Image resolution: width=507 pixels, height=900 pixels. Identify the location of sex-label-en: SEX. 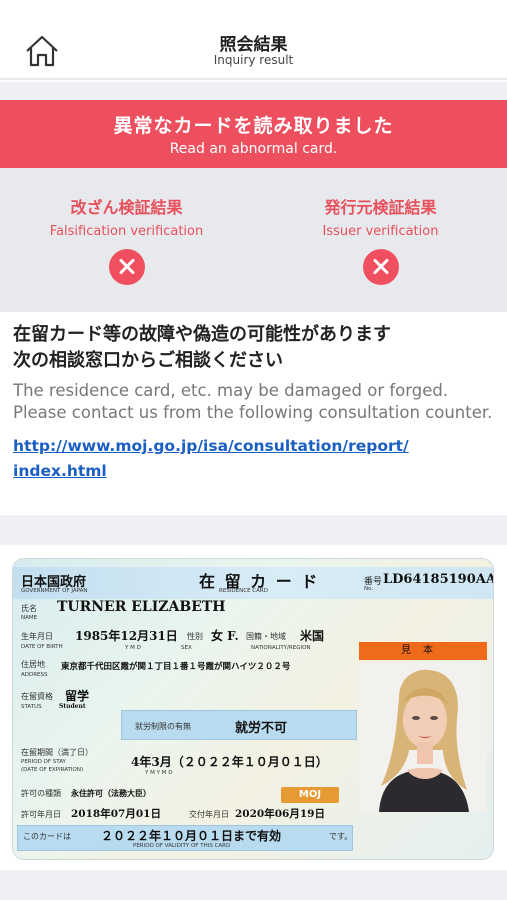
(186, 648).